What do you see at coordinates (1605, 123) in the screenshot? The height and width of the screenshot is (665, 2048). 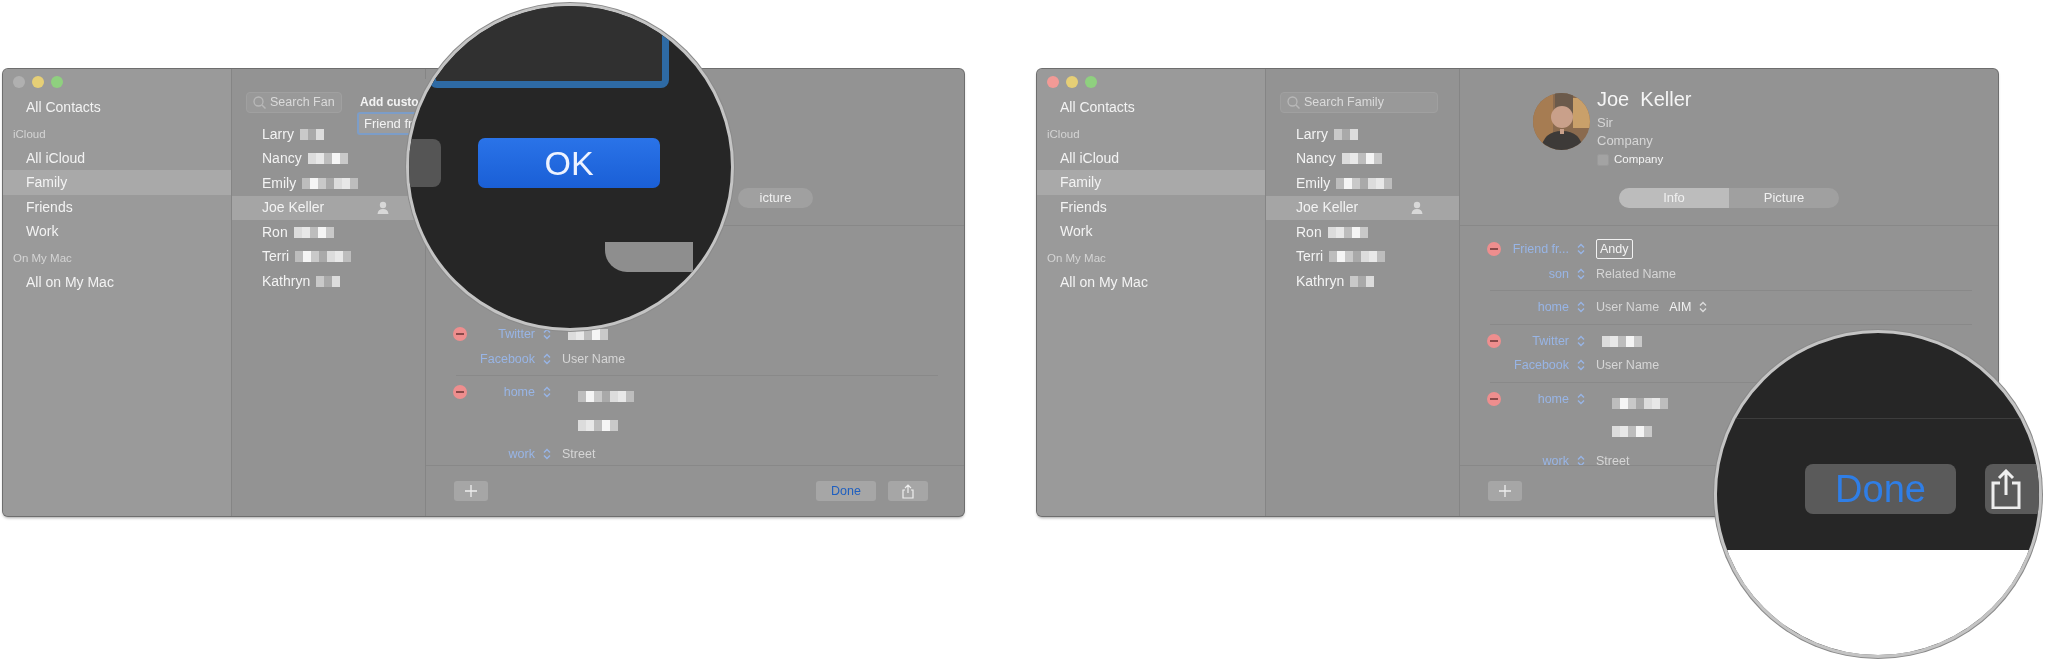 I see `title-field: Sir` at bounding box center [1605, 123].